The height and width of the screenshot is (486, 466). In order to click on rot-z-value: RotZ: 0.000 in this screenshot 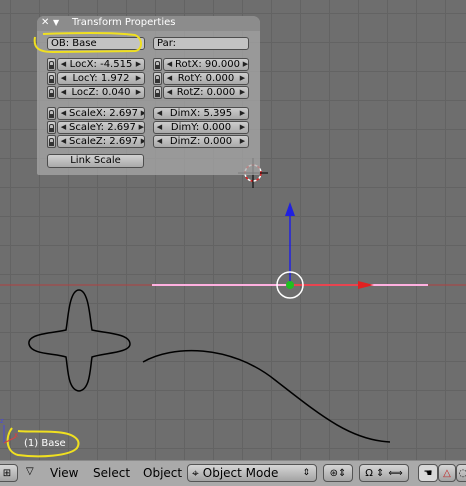, I will do `click(206, 92)`.